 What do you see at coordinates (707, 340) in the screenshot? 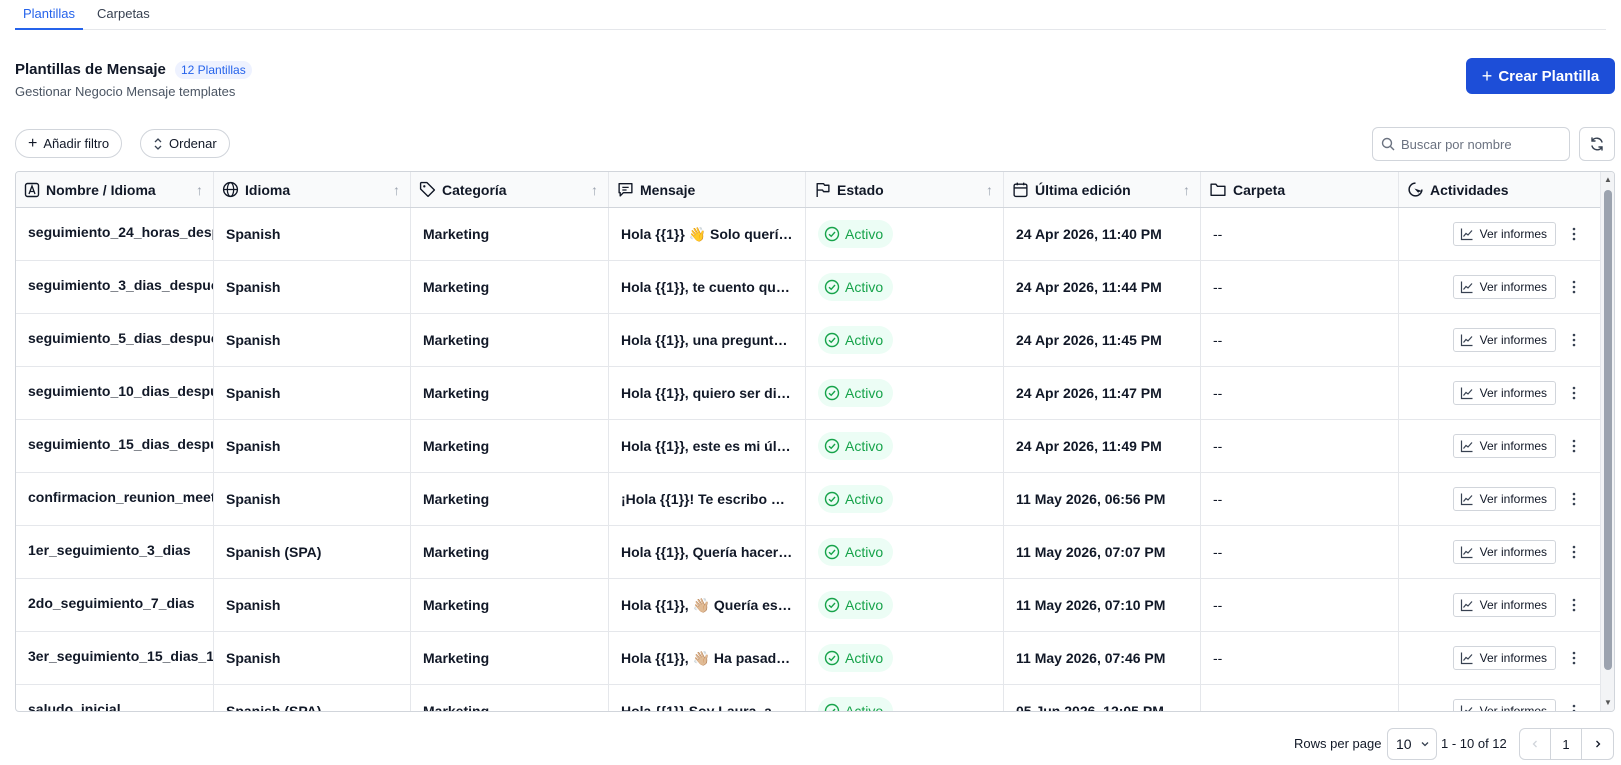
I see `message-cell: Hola {{1}}, una pregunta rápida` at bounding box center [707, 340].